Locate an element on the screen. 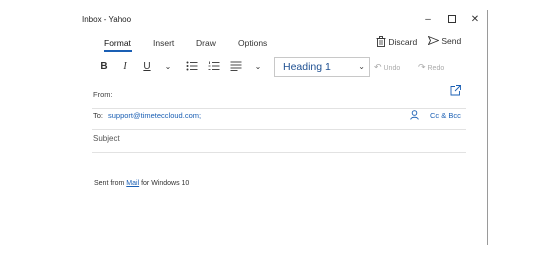 This screenshot has height=270, width=550. text-format-dropdown: ⌄ is located at coordinates (168, 67).